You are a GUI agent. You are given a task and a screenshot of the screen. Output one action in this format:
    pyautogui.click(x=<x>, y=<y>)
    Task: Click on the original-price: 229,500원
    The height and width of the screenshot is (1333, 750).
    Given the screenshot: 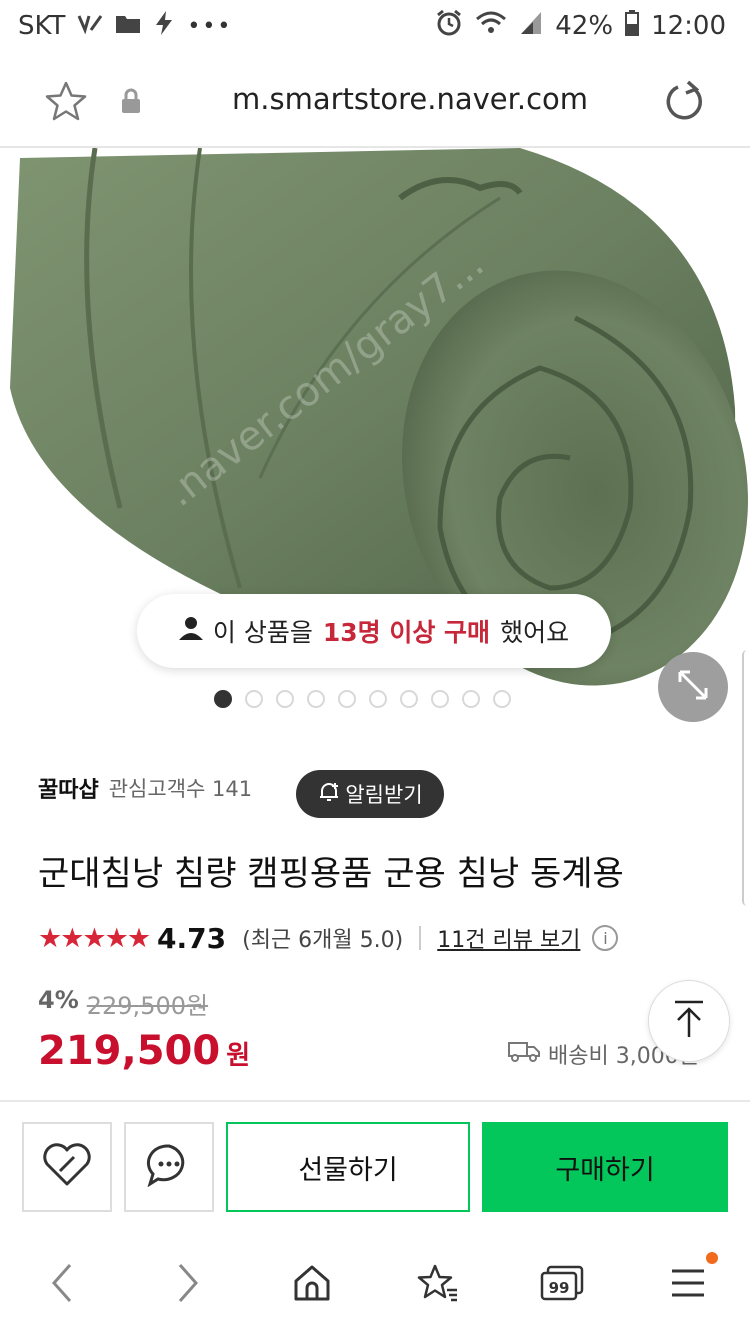 What is the action you would take?
    pyautogui.click(x=147, y=1006)
    